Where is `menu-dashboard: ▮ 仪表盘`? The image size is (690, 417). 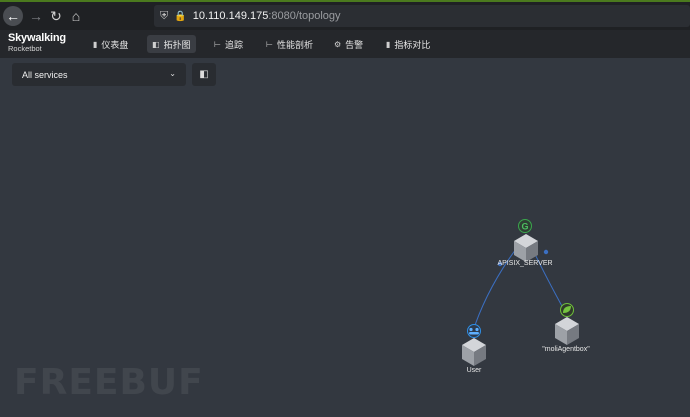 menu-dashboard: ▮ 仪表盘 is located at coordinates (110, 44).